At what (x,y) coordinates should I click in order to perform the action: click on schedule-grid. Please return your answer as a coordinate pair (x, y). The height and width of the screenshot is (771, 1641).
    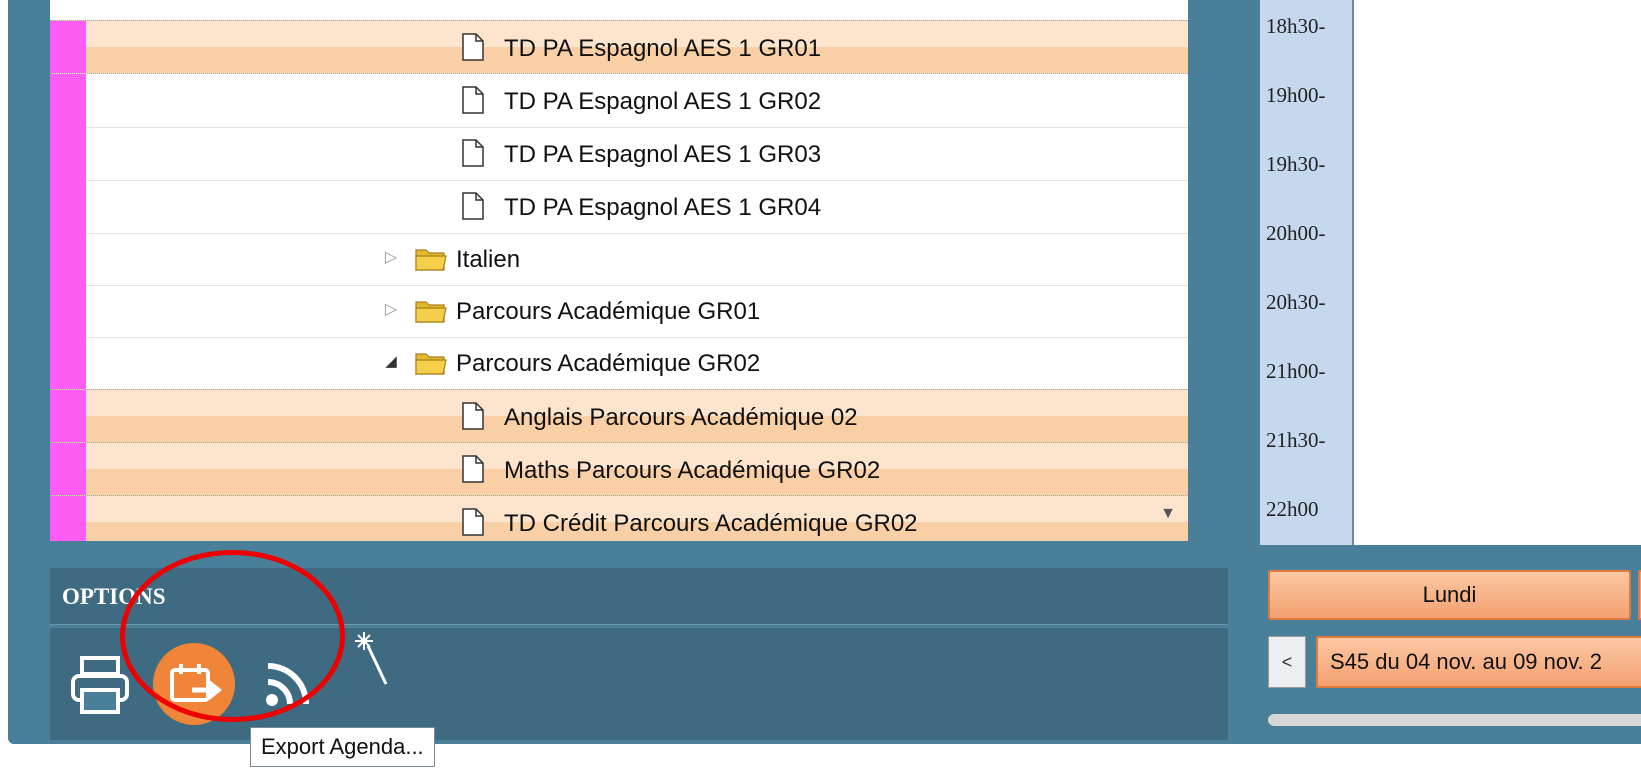
    Looking at the image, I should click on (1497, 272).